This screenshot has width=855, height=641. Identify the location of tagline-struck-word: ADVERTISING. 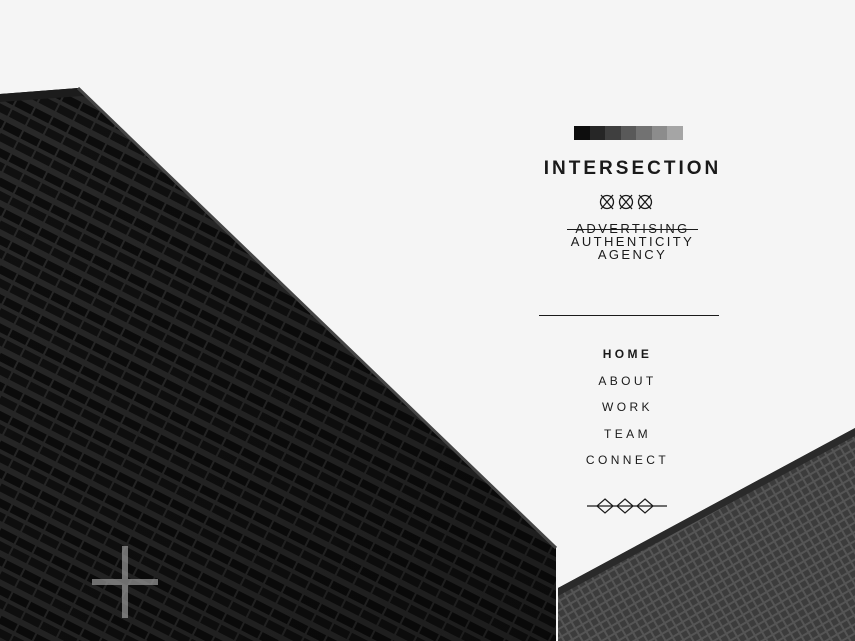
(632, 228).